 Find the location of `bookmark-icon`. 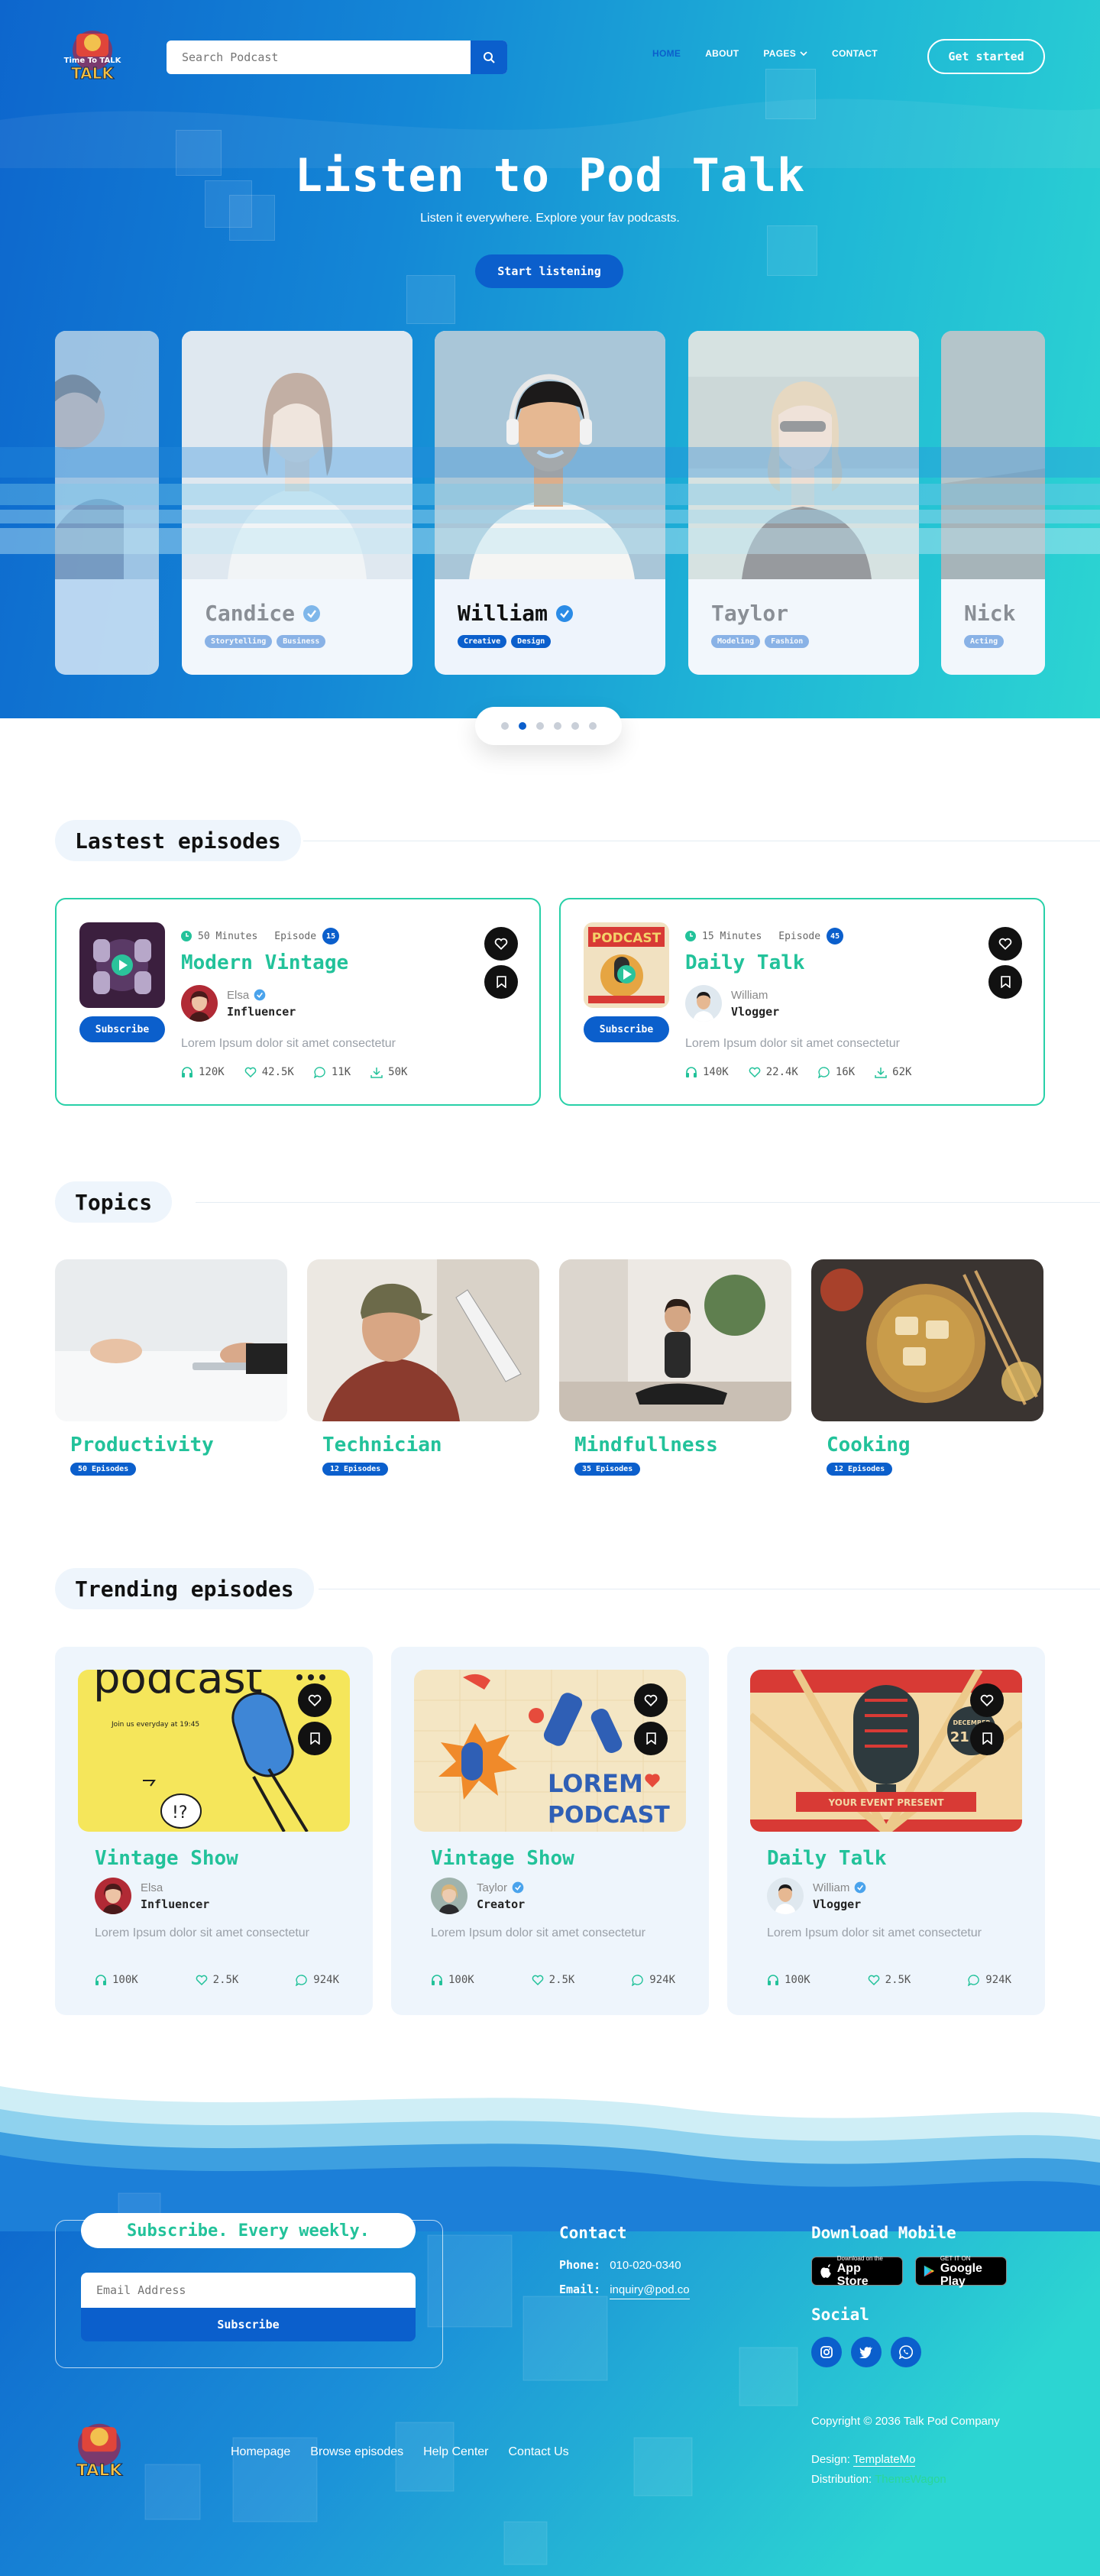

bookmark-icon is located at coordinates (314, 1739).